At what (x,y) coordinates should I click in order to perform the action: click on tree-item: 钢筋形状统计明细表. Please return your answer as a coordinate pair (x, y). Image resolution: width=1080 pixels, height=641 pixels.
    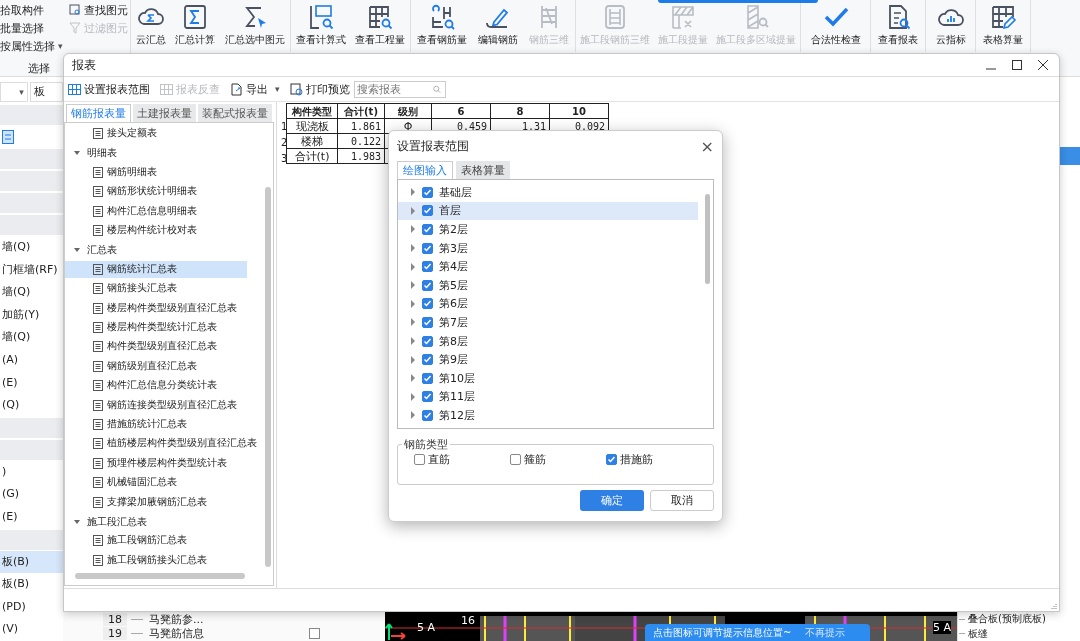
    Looking at the image, I should click on (156, 192).